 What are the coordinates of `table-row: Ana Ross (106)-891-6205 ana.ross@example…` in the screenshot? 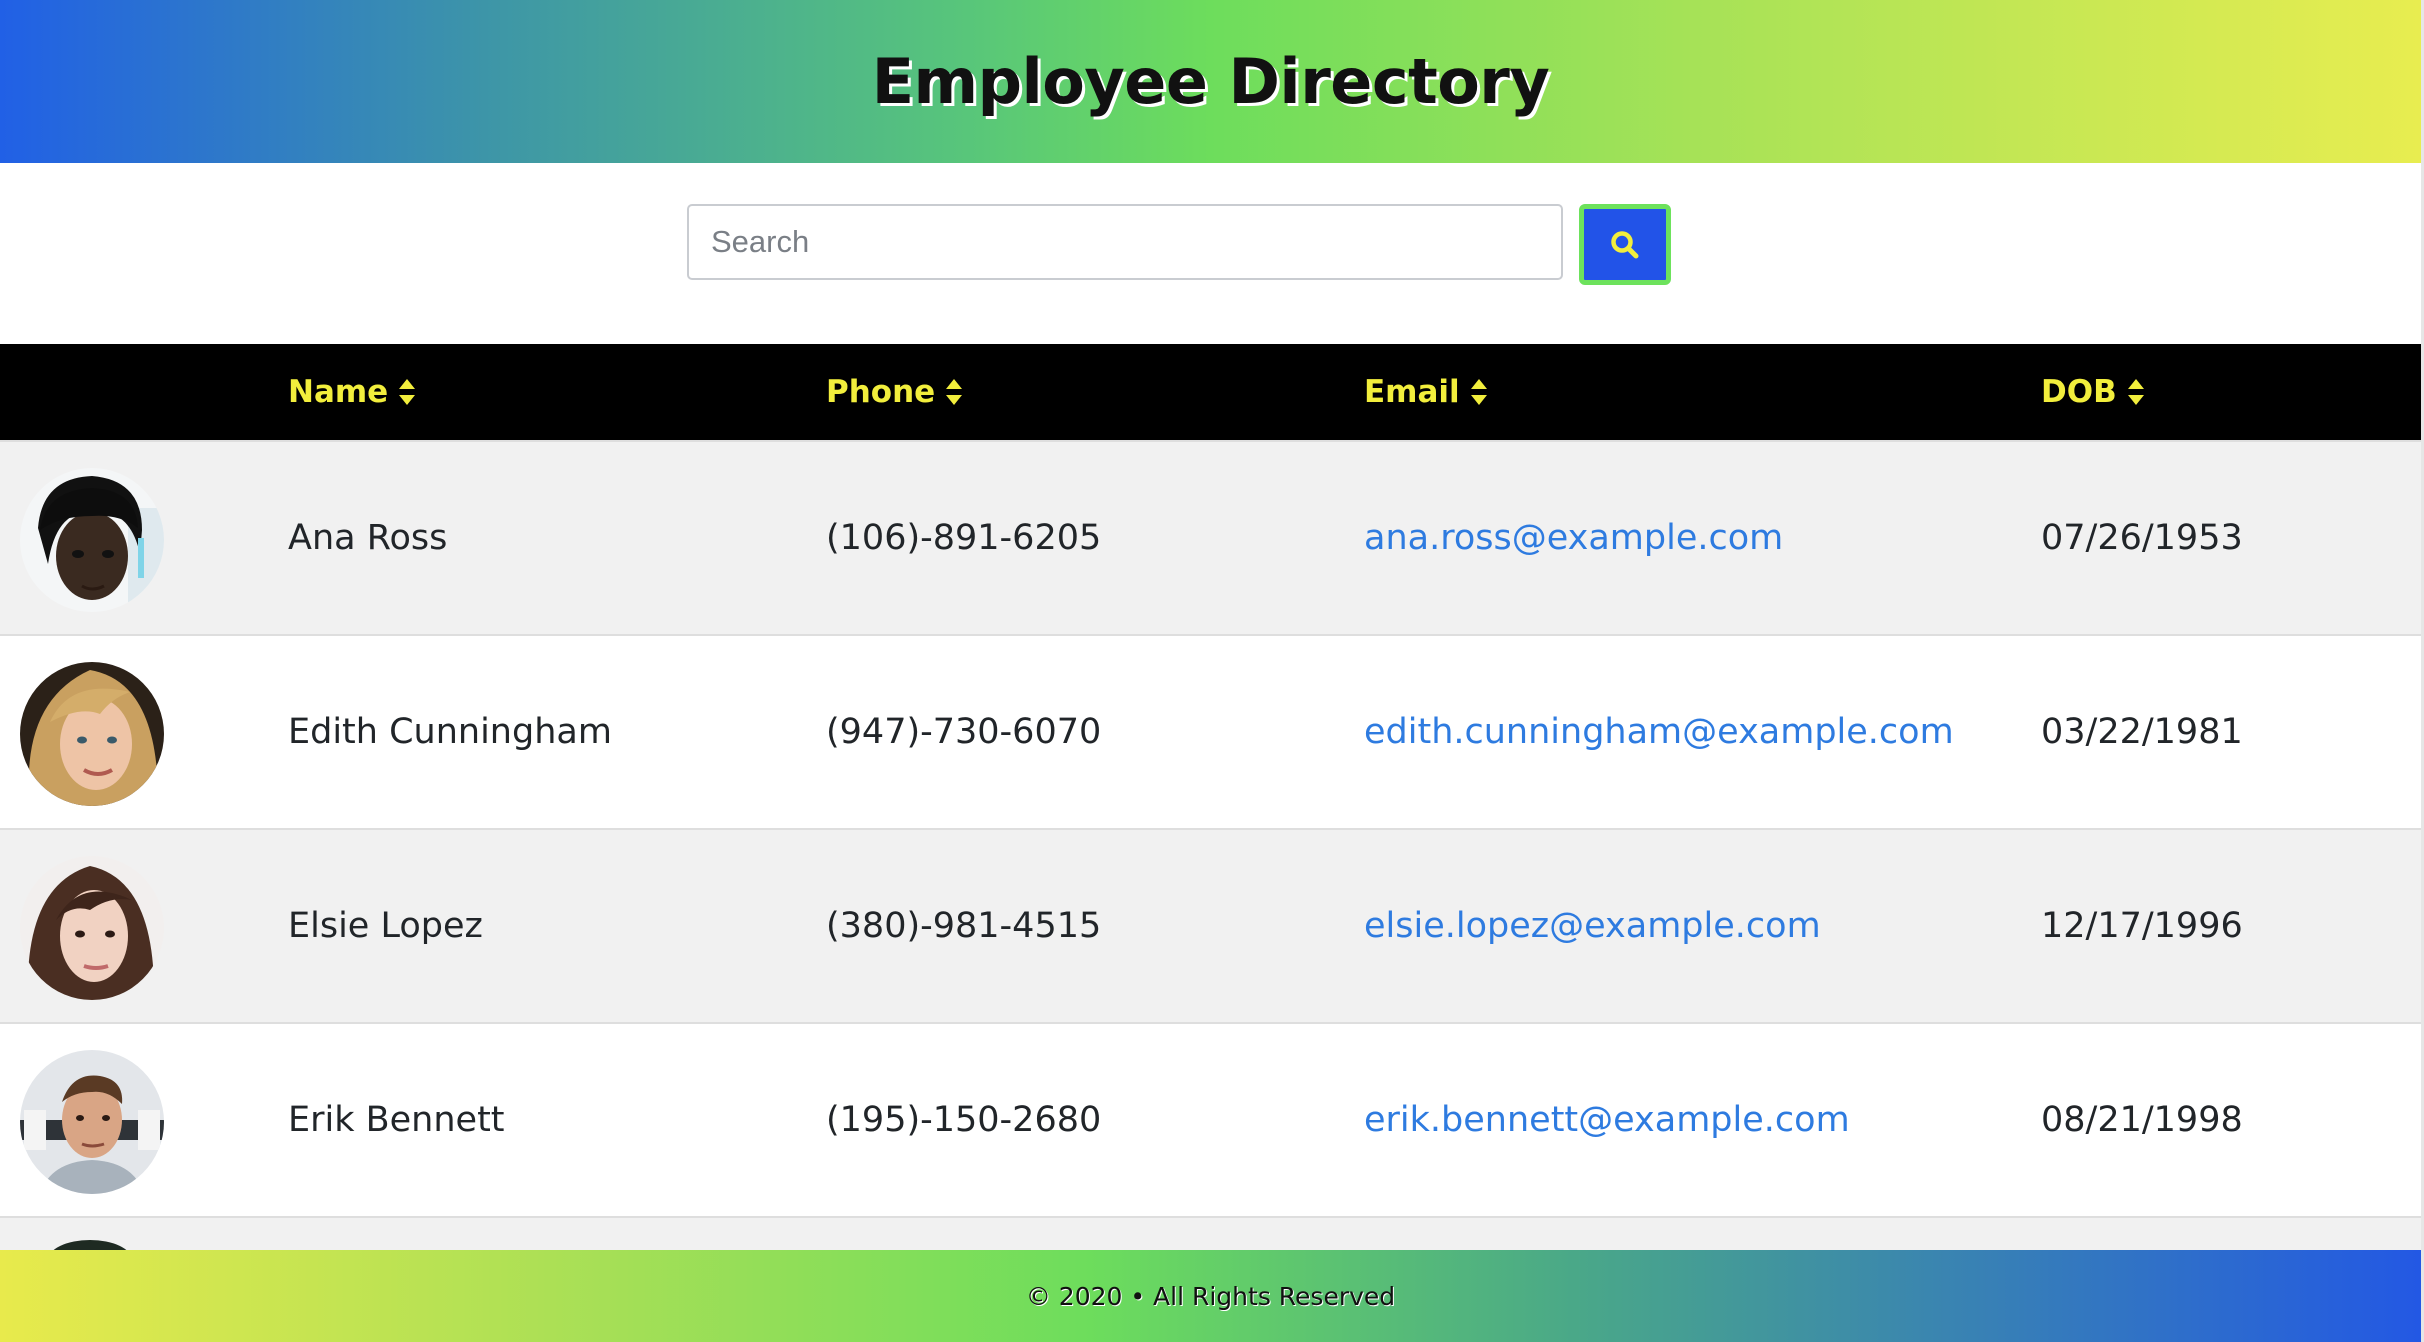 It's located at (1210, 537).